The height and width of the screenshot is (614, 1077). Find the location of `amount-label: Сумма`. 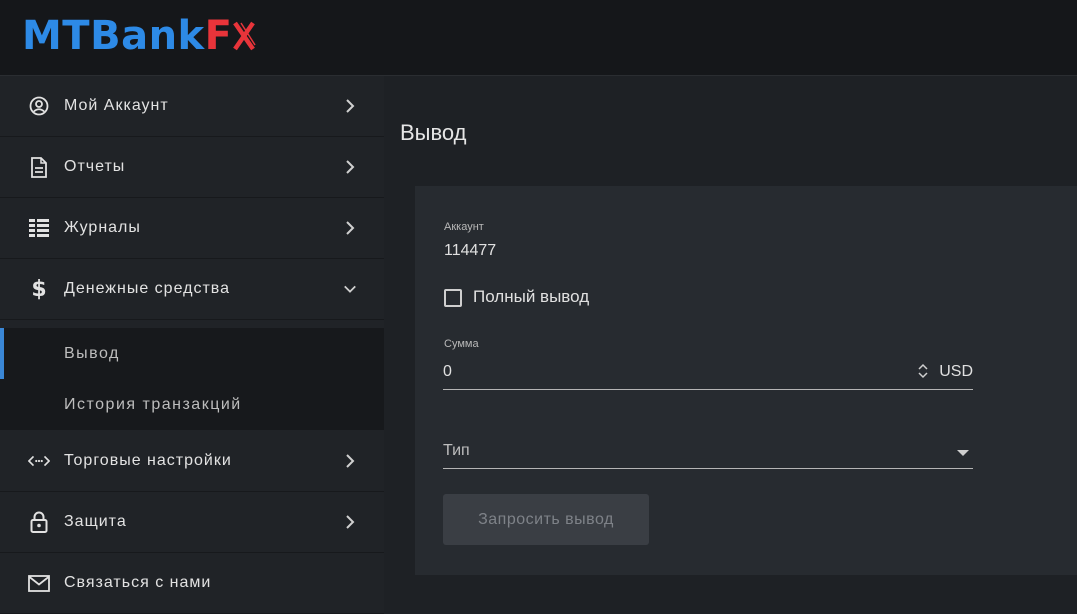

amount-label: Сумма is located at coordinates (461, 344).